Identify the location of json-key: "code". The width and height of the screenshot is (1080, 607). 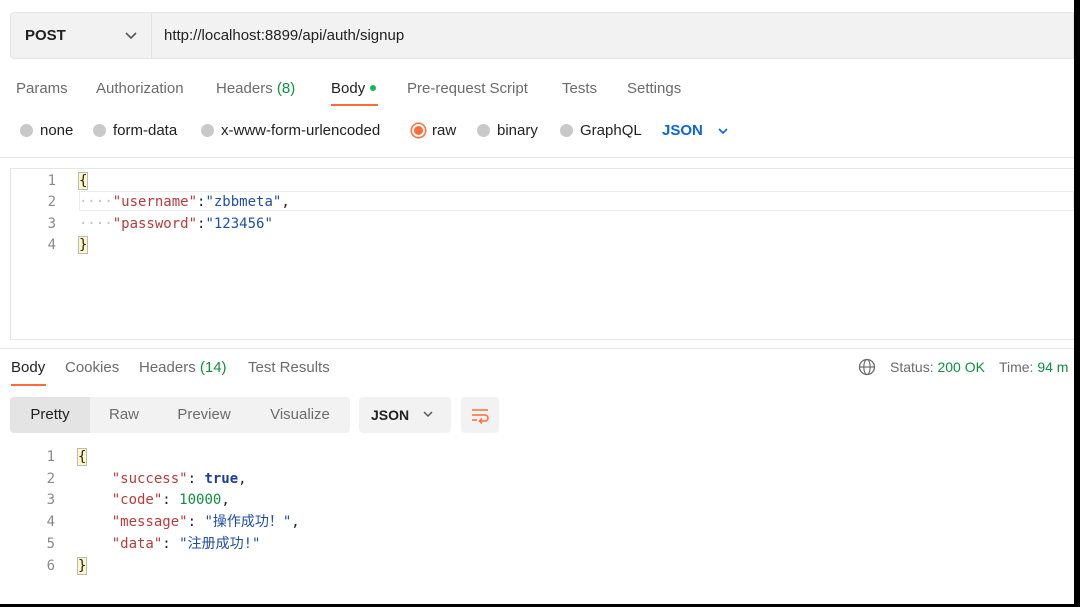
(137, 500).